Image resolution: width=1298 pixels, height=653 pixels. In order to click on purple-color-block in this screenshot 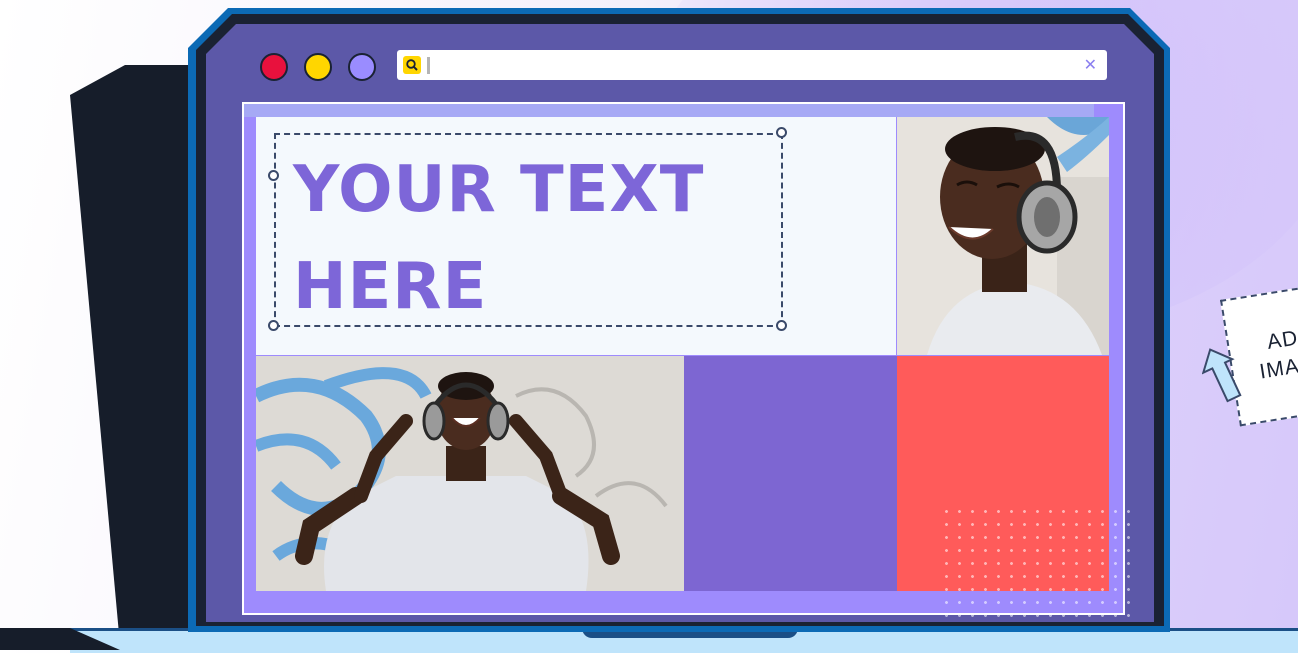, I will do `click(790, 473)`.